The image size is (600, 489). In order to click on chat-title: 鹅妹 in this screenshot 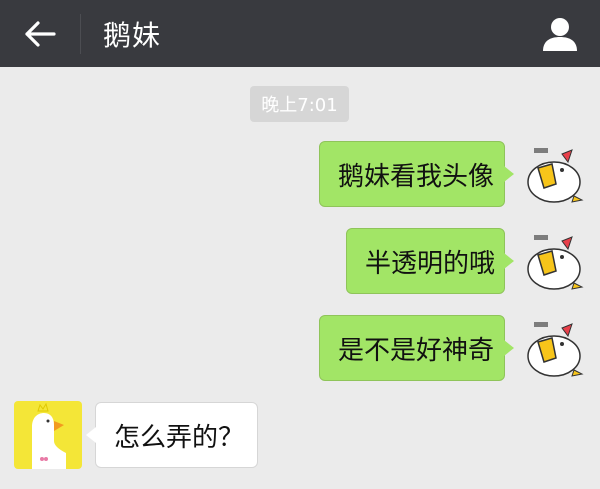, I will do `click(132, 35)`.